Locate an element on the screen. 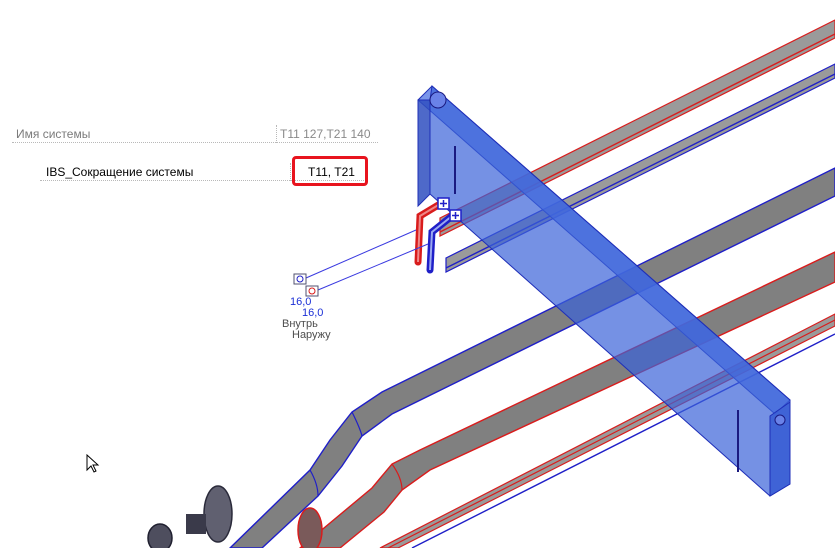 Image resolution: width=835 pixels, height=548 pixels. property-label: Имя системы is located at coordinates (53, 134).